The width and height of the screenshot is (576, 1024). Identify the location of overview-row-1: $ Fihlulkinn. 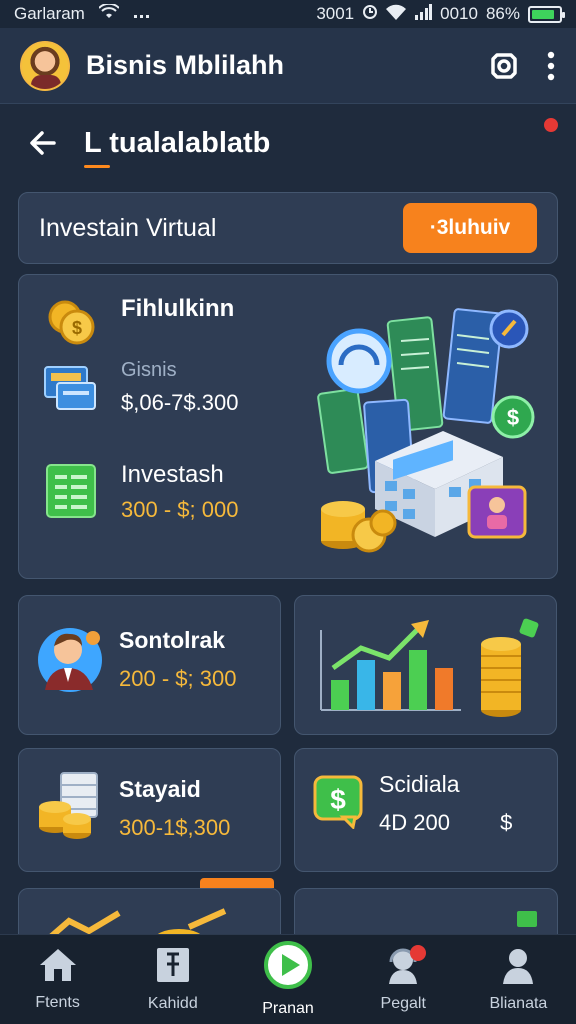
(138, 323).